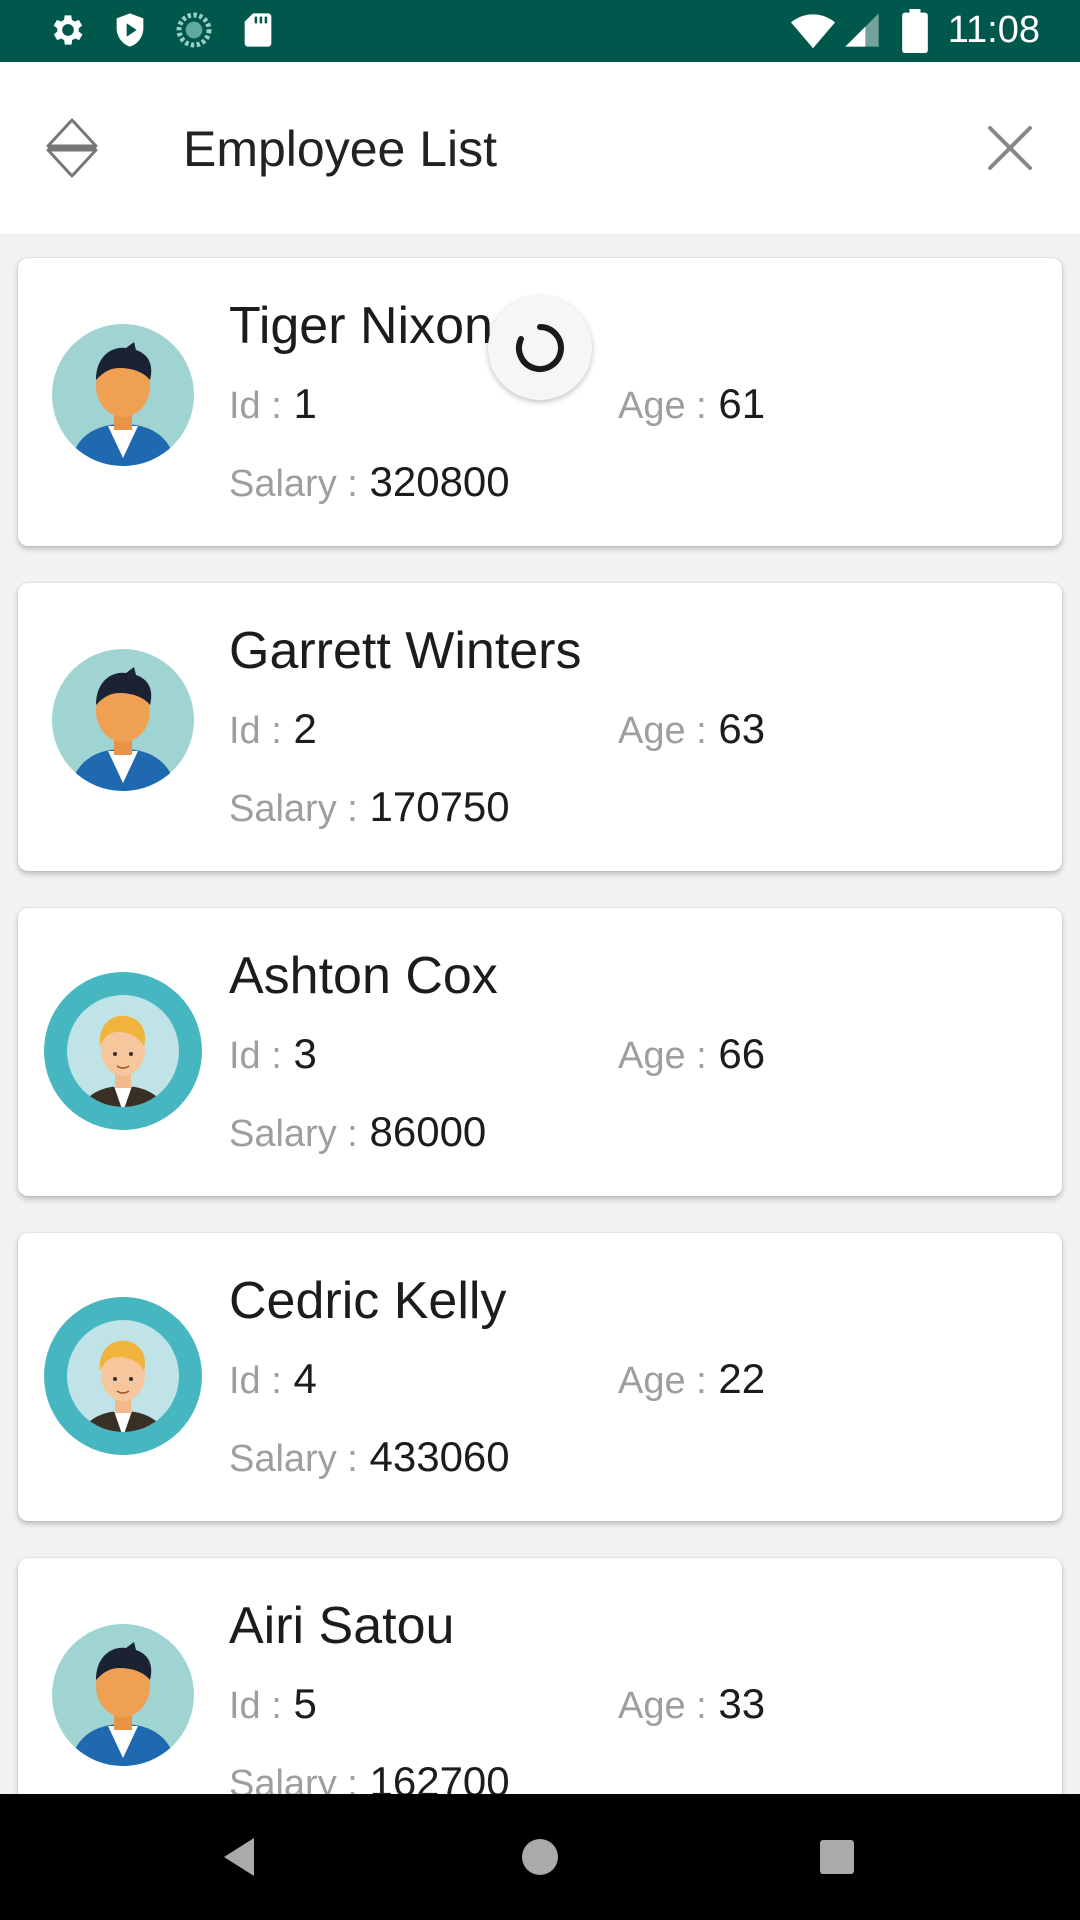 Image resolution: width=1080 pixels, height=1920 pixels. What do you see at coordinates (258, 30) in the screenshot?
I see `sd-card-icon` at bounding box center [258, 30].